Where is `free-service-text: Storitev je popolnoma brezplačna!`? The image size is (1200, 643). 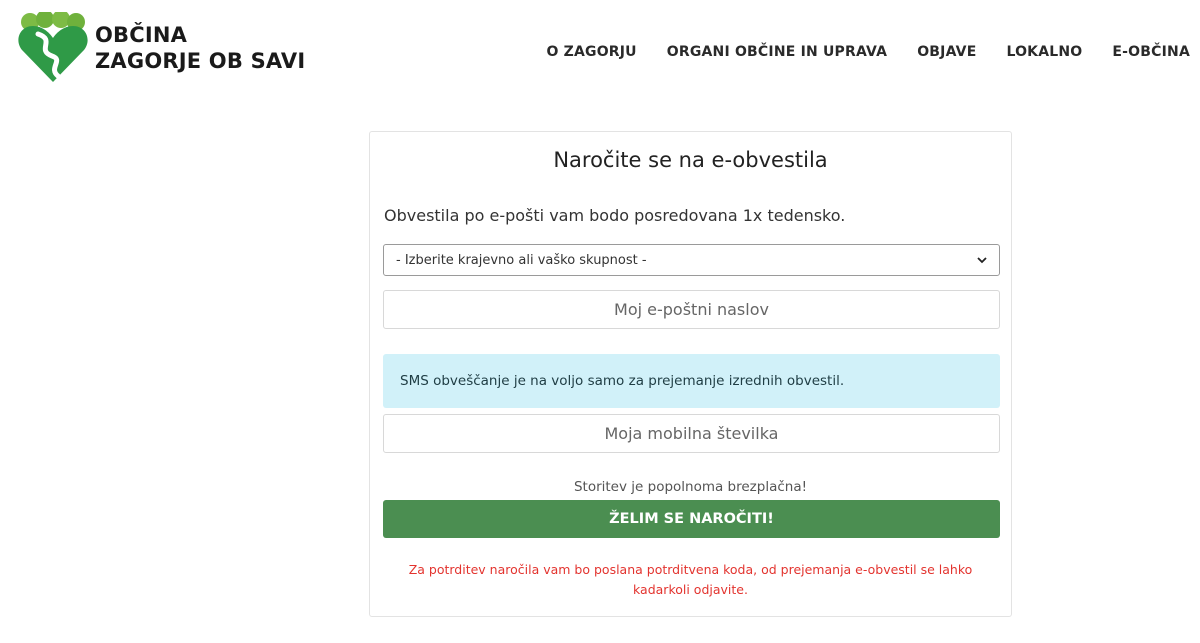 free-service-text: Storitev je popolnoma brezplačna! is located at coordinates (690, 487).